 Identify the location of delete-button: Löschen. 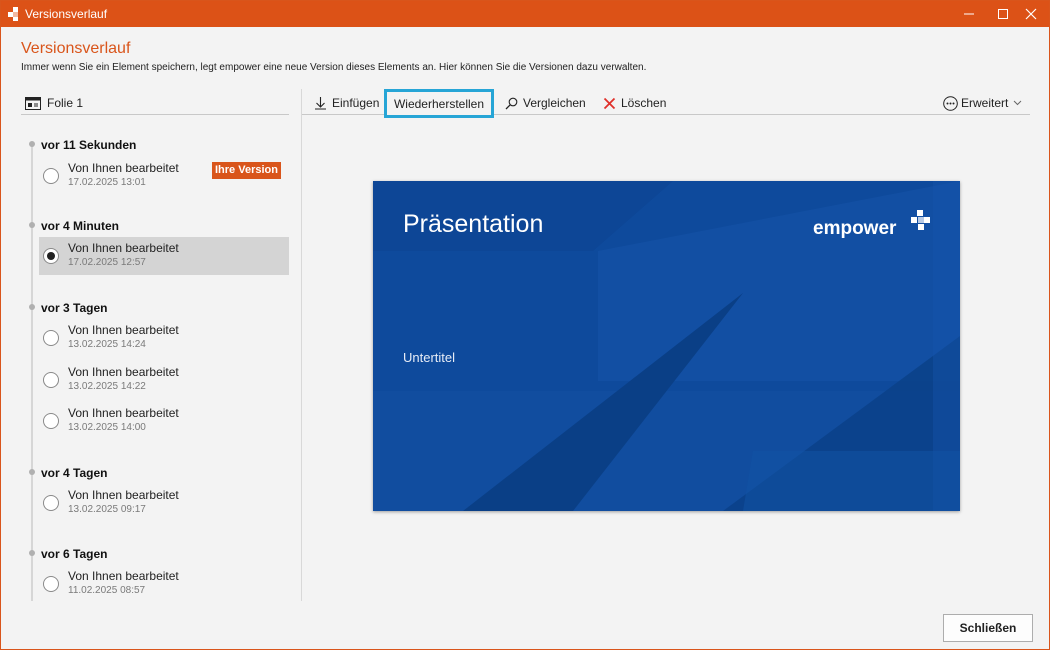
(634, 103).